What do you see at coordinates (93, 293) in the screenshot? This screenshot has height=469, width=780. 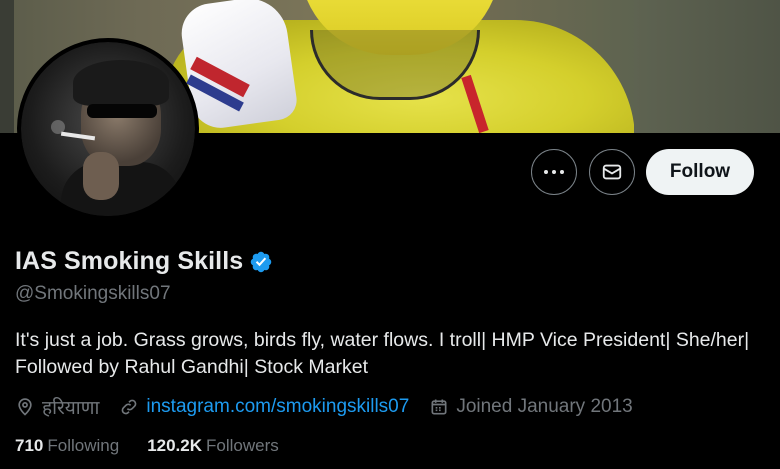 I see `user-handle: @Smokingskills07` at bounding box center [93, 293].